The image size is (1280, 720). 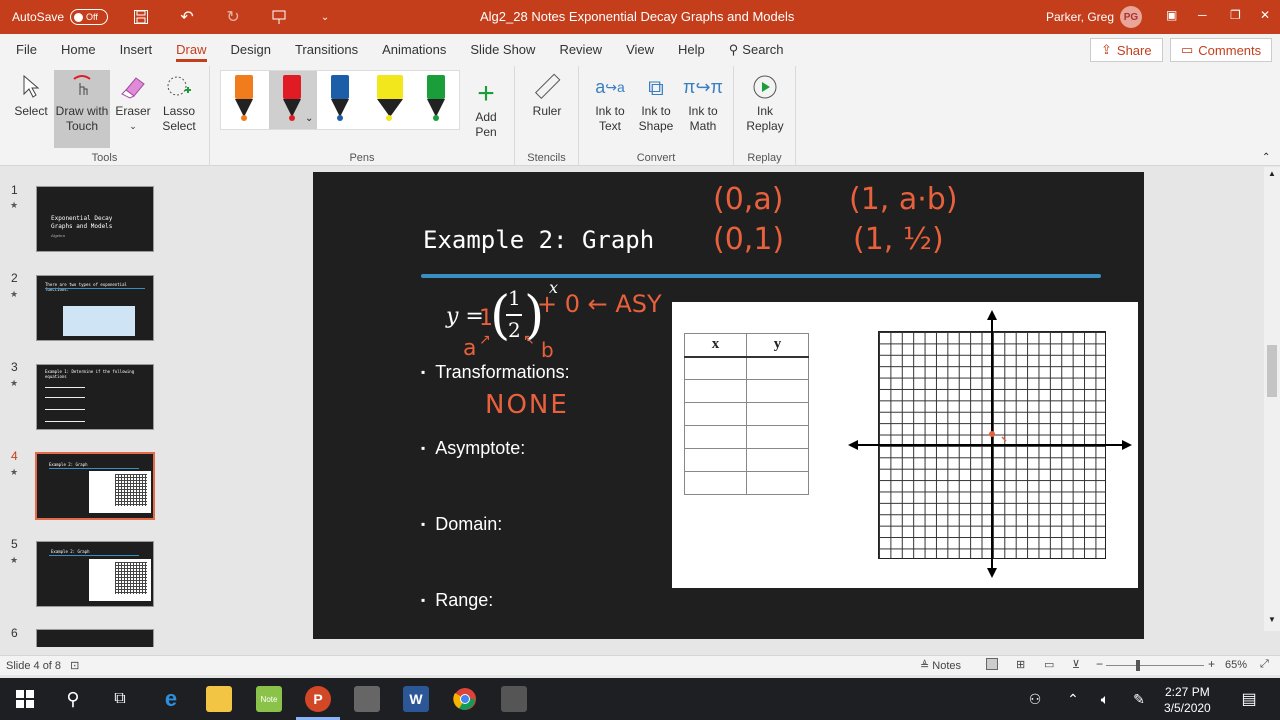 What do you see at coordinates (1272, 619) in the screenshot?
I see `scroll-down-icon: ▼` at bounding box center [1272, 619].